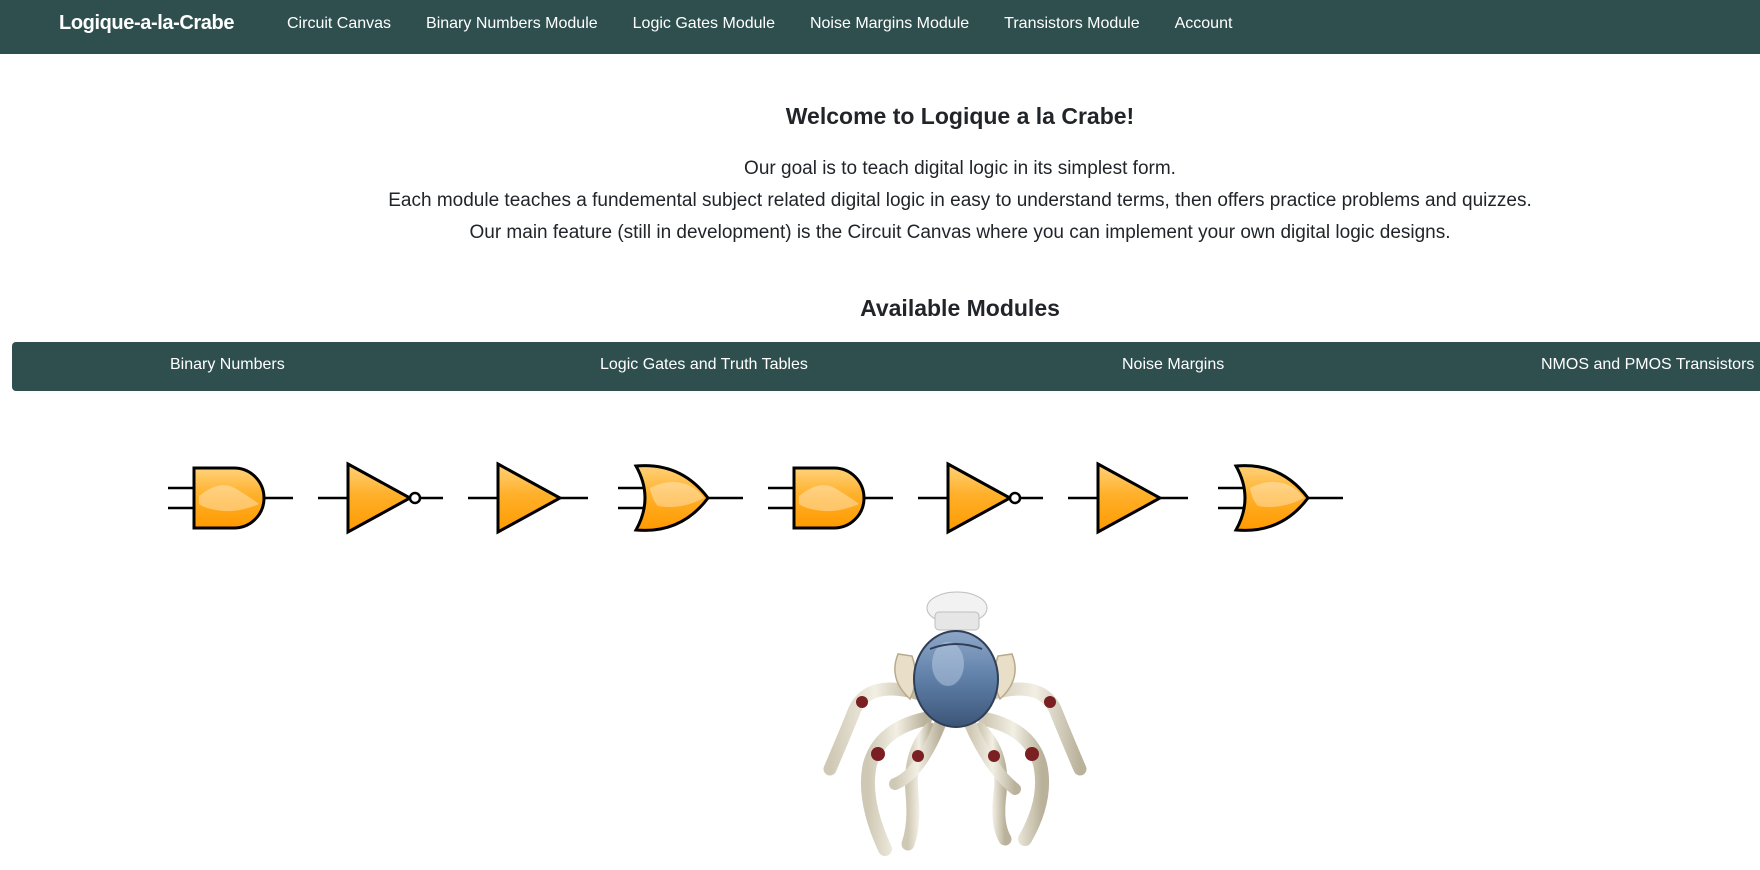  Describe the element at coordinates (1647, 365) in the screenshot. I see `module-transistors: NMOS and PMOS Transistors` at that location.